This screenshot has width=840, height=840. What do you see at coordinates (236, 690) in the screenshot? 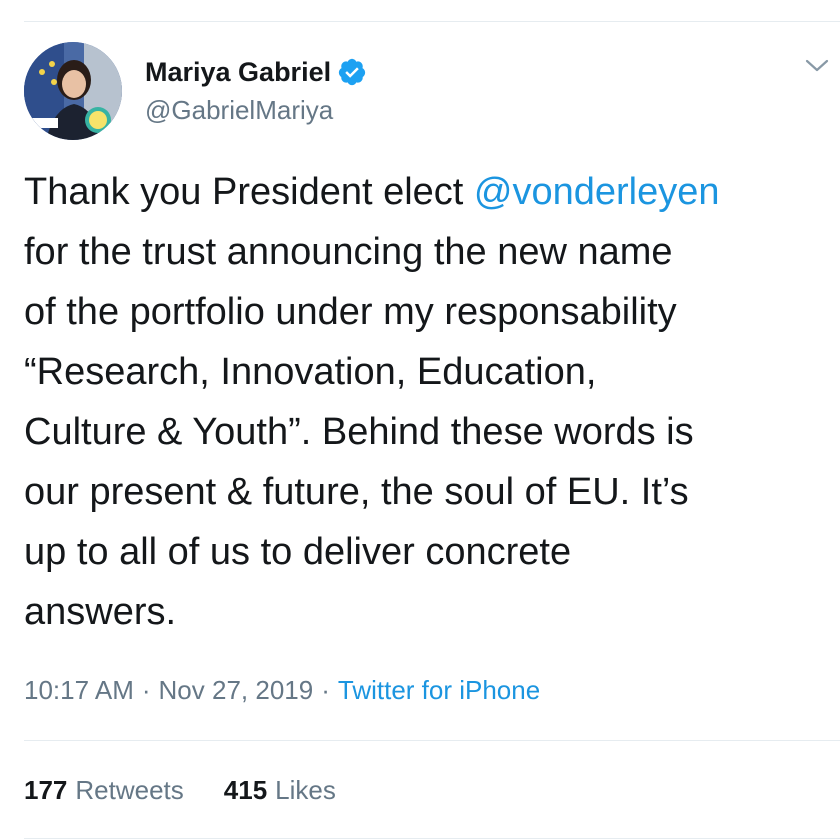
I see `tweet-date: Nov 27, 2019` at bounding box center [236, 690].